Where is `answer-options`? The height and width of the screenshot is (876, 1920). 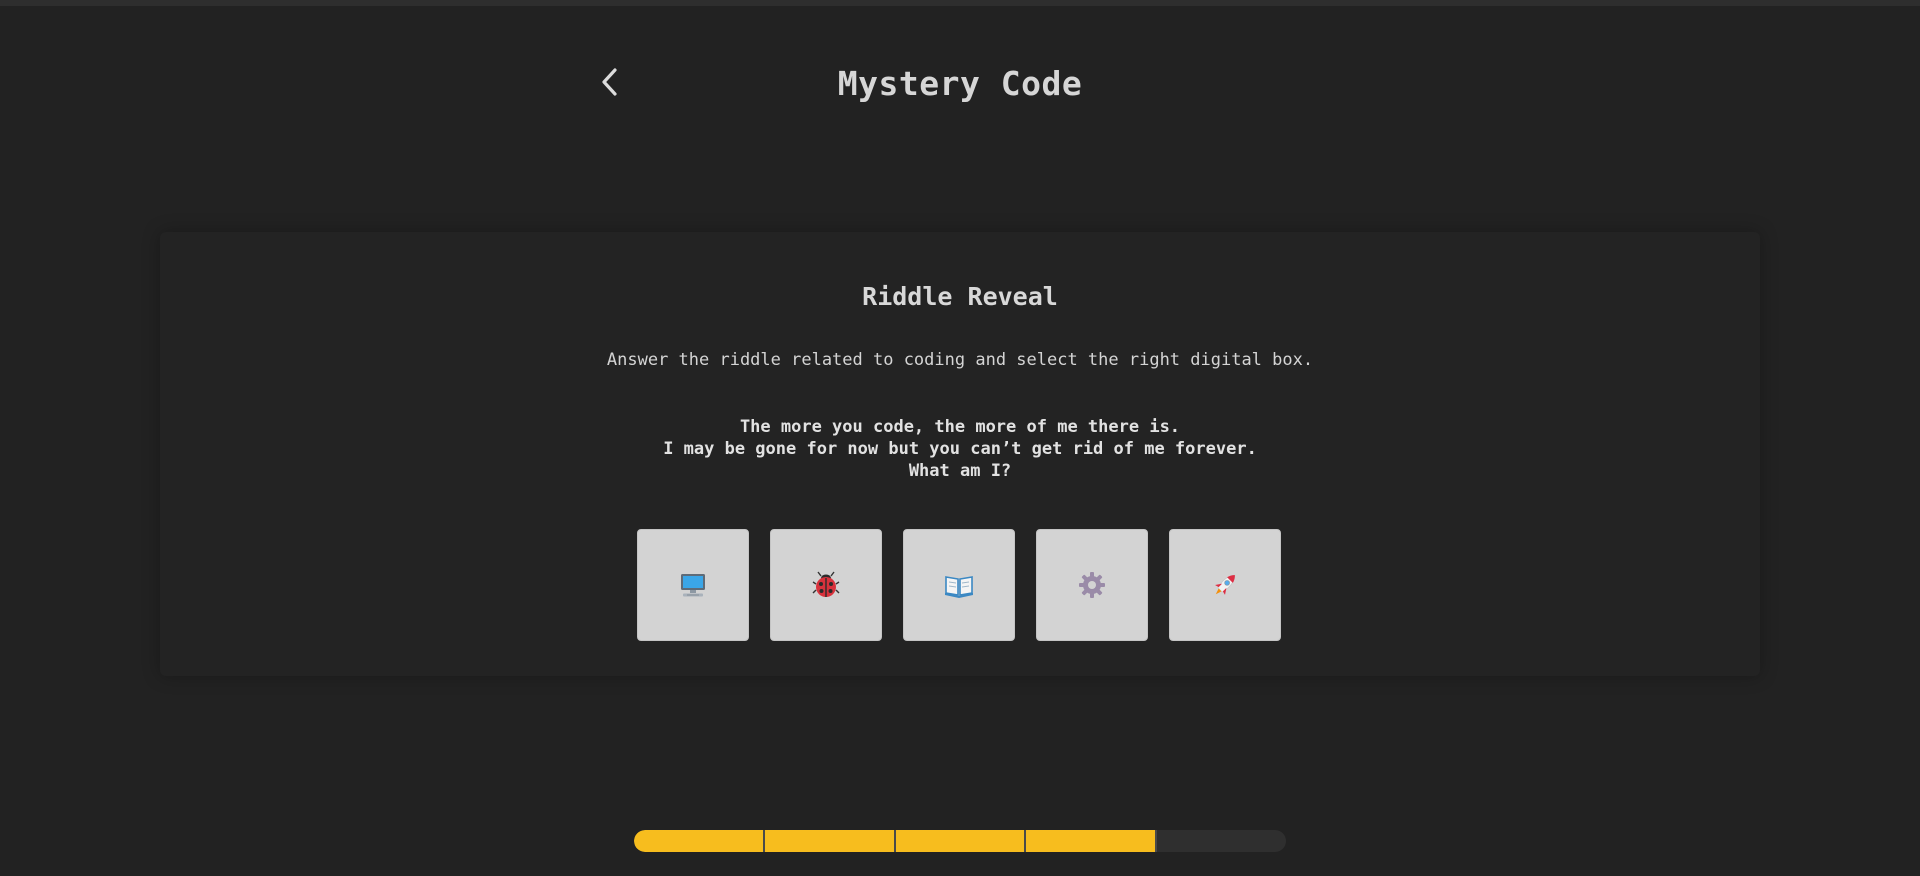 answer-options is located at coordinates (962, 585).